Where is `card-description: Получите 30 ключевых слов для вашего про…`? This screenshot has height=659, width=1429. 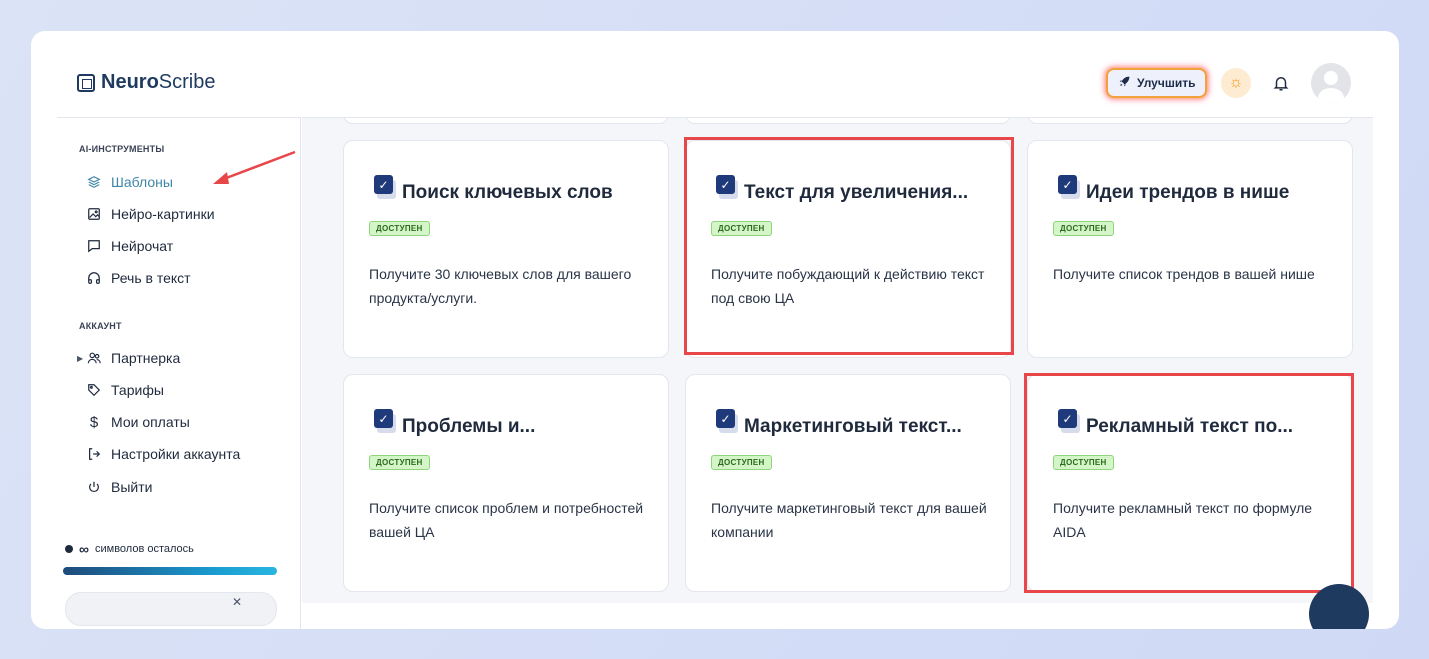
card-description: Получите 30 ключевых слов для вашего про… is located at coordinates (500, 286).